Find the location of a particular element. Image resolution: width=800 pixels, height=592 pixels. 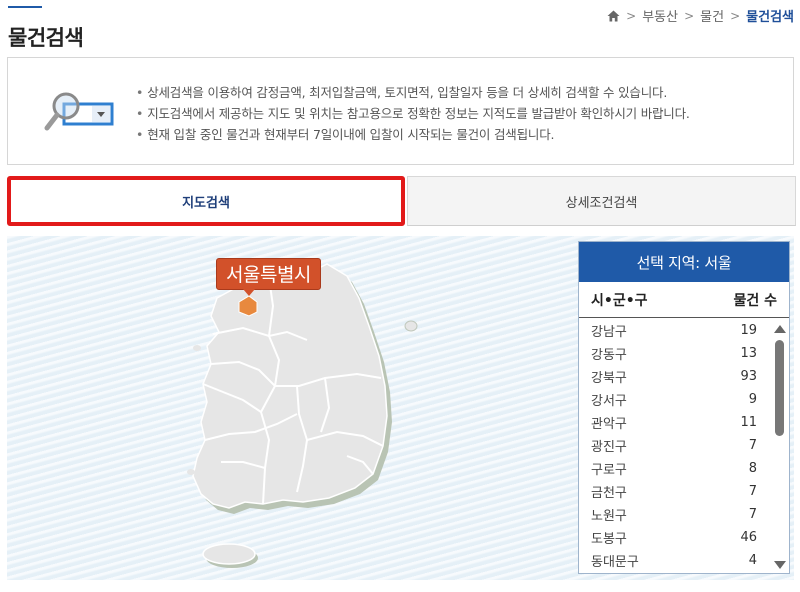

district-name: 노원구 is located at coordinates (609, 516).